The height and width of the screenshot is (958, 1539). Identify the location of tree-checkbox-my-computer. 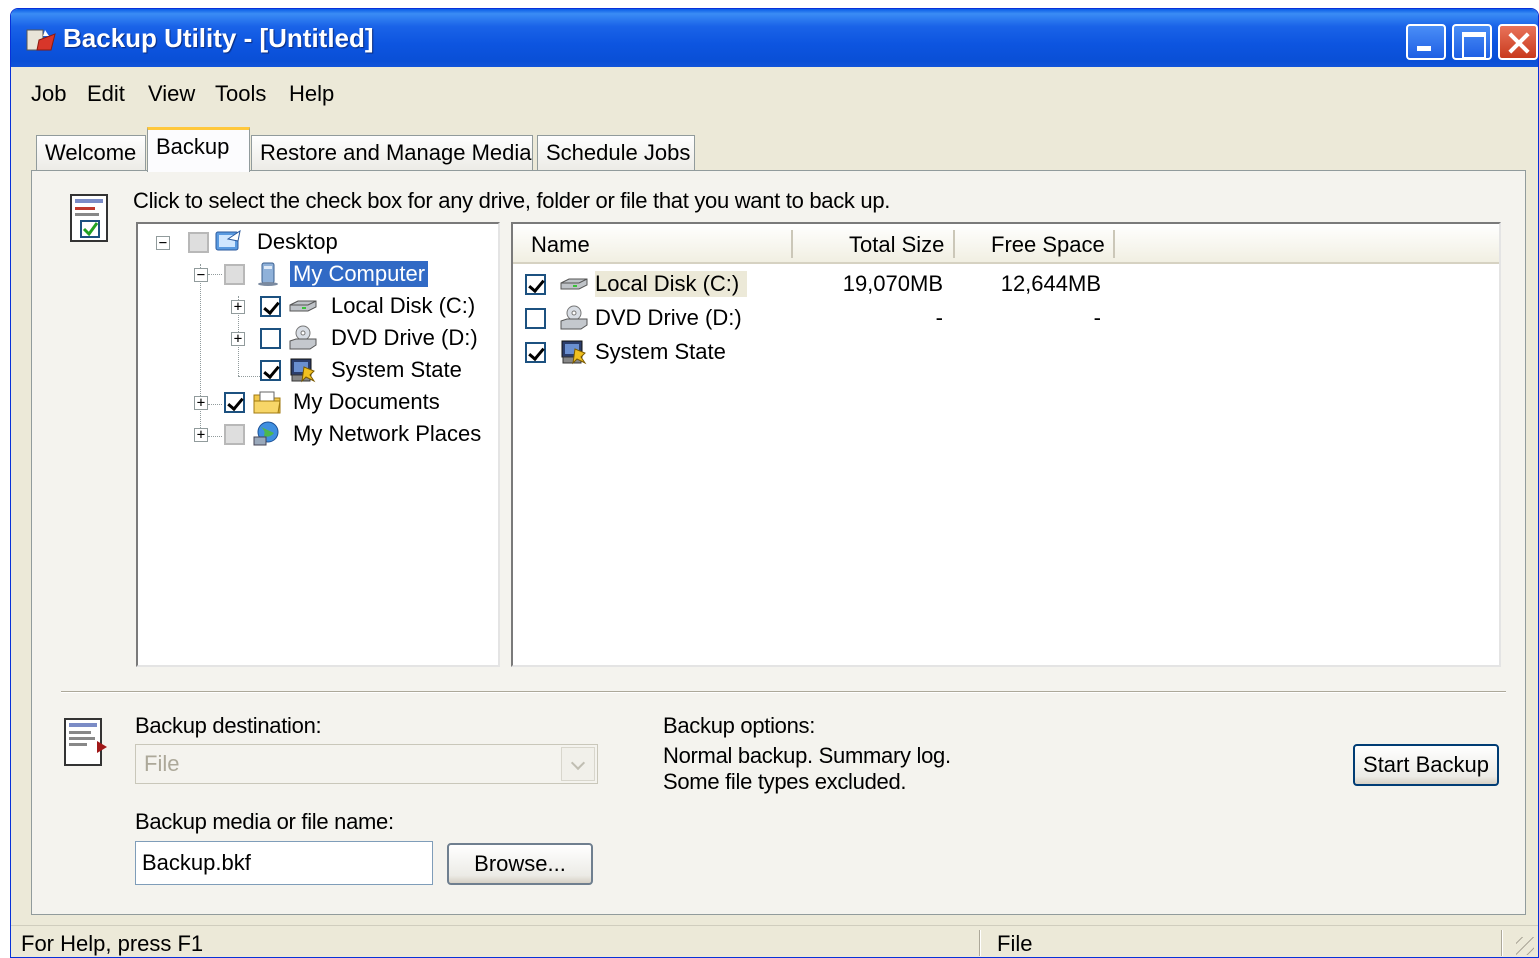
(234, 274).